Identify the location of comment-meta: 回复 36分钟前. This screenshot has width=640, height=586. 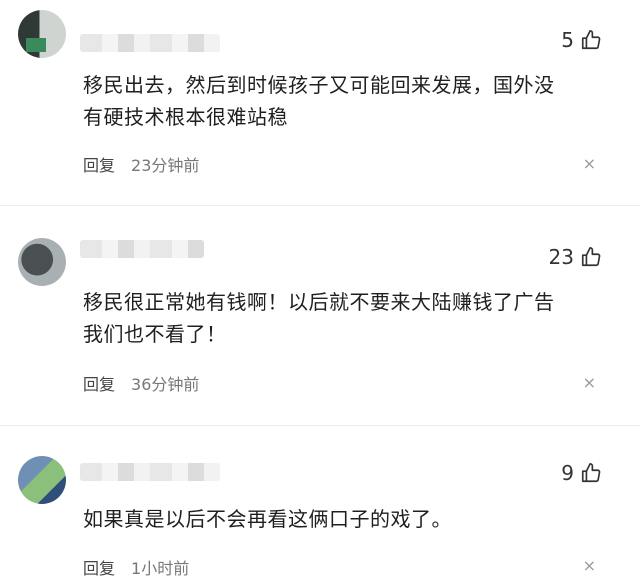
(141, 383).